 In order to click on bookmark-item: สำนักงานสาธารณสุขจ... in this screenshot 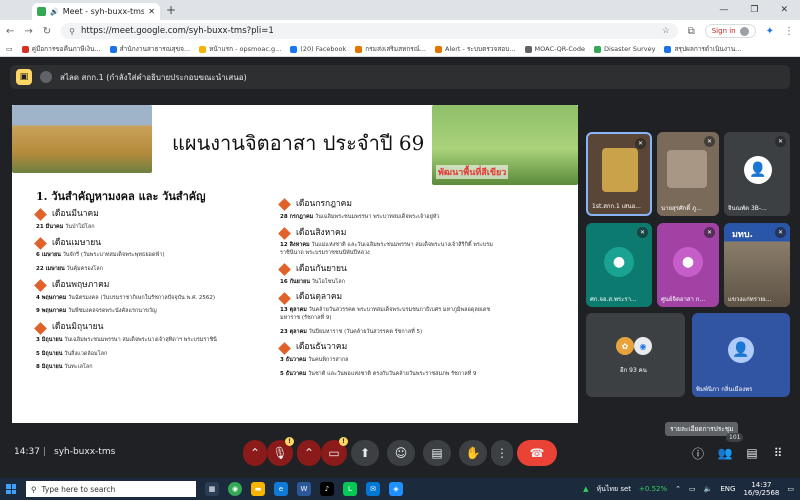, I will do `click(149, 49)`.